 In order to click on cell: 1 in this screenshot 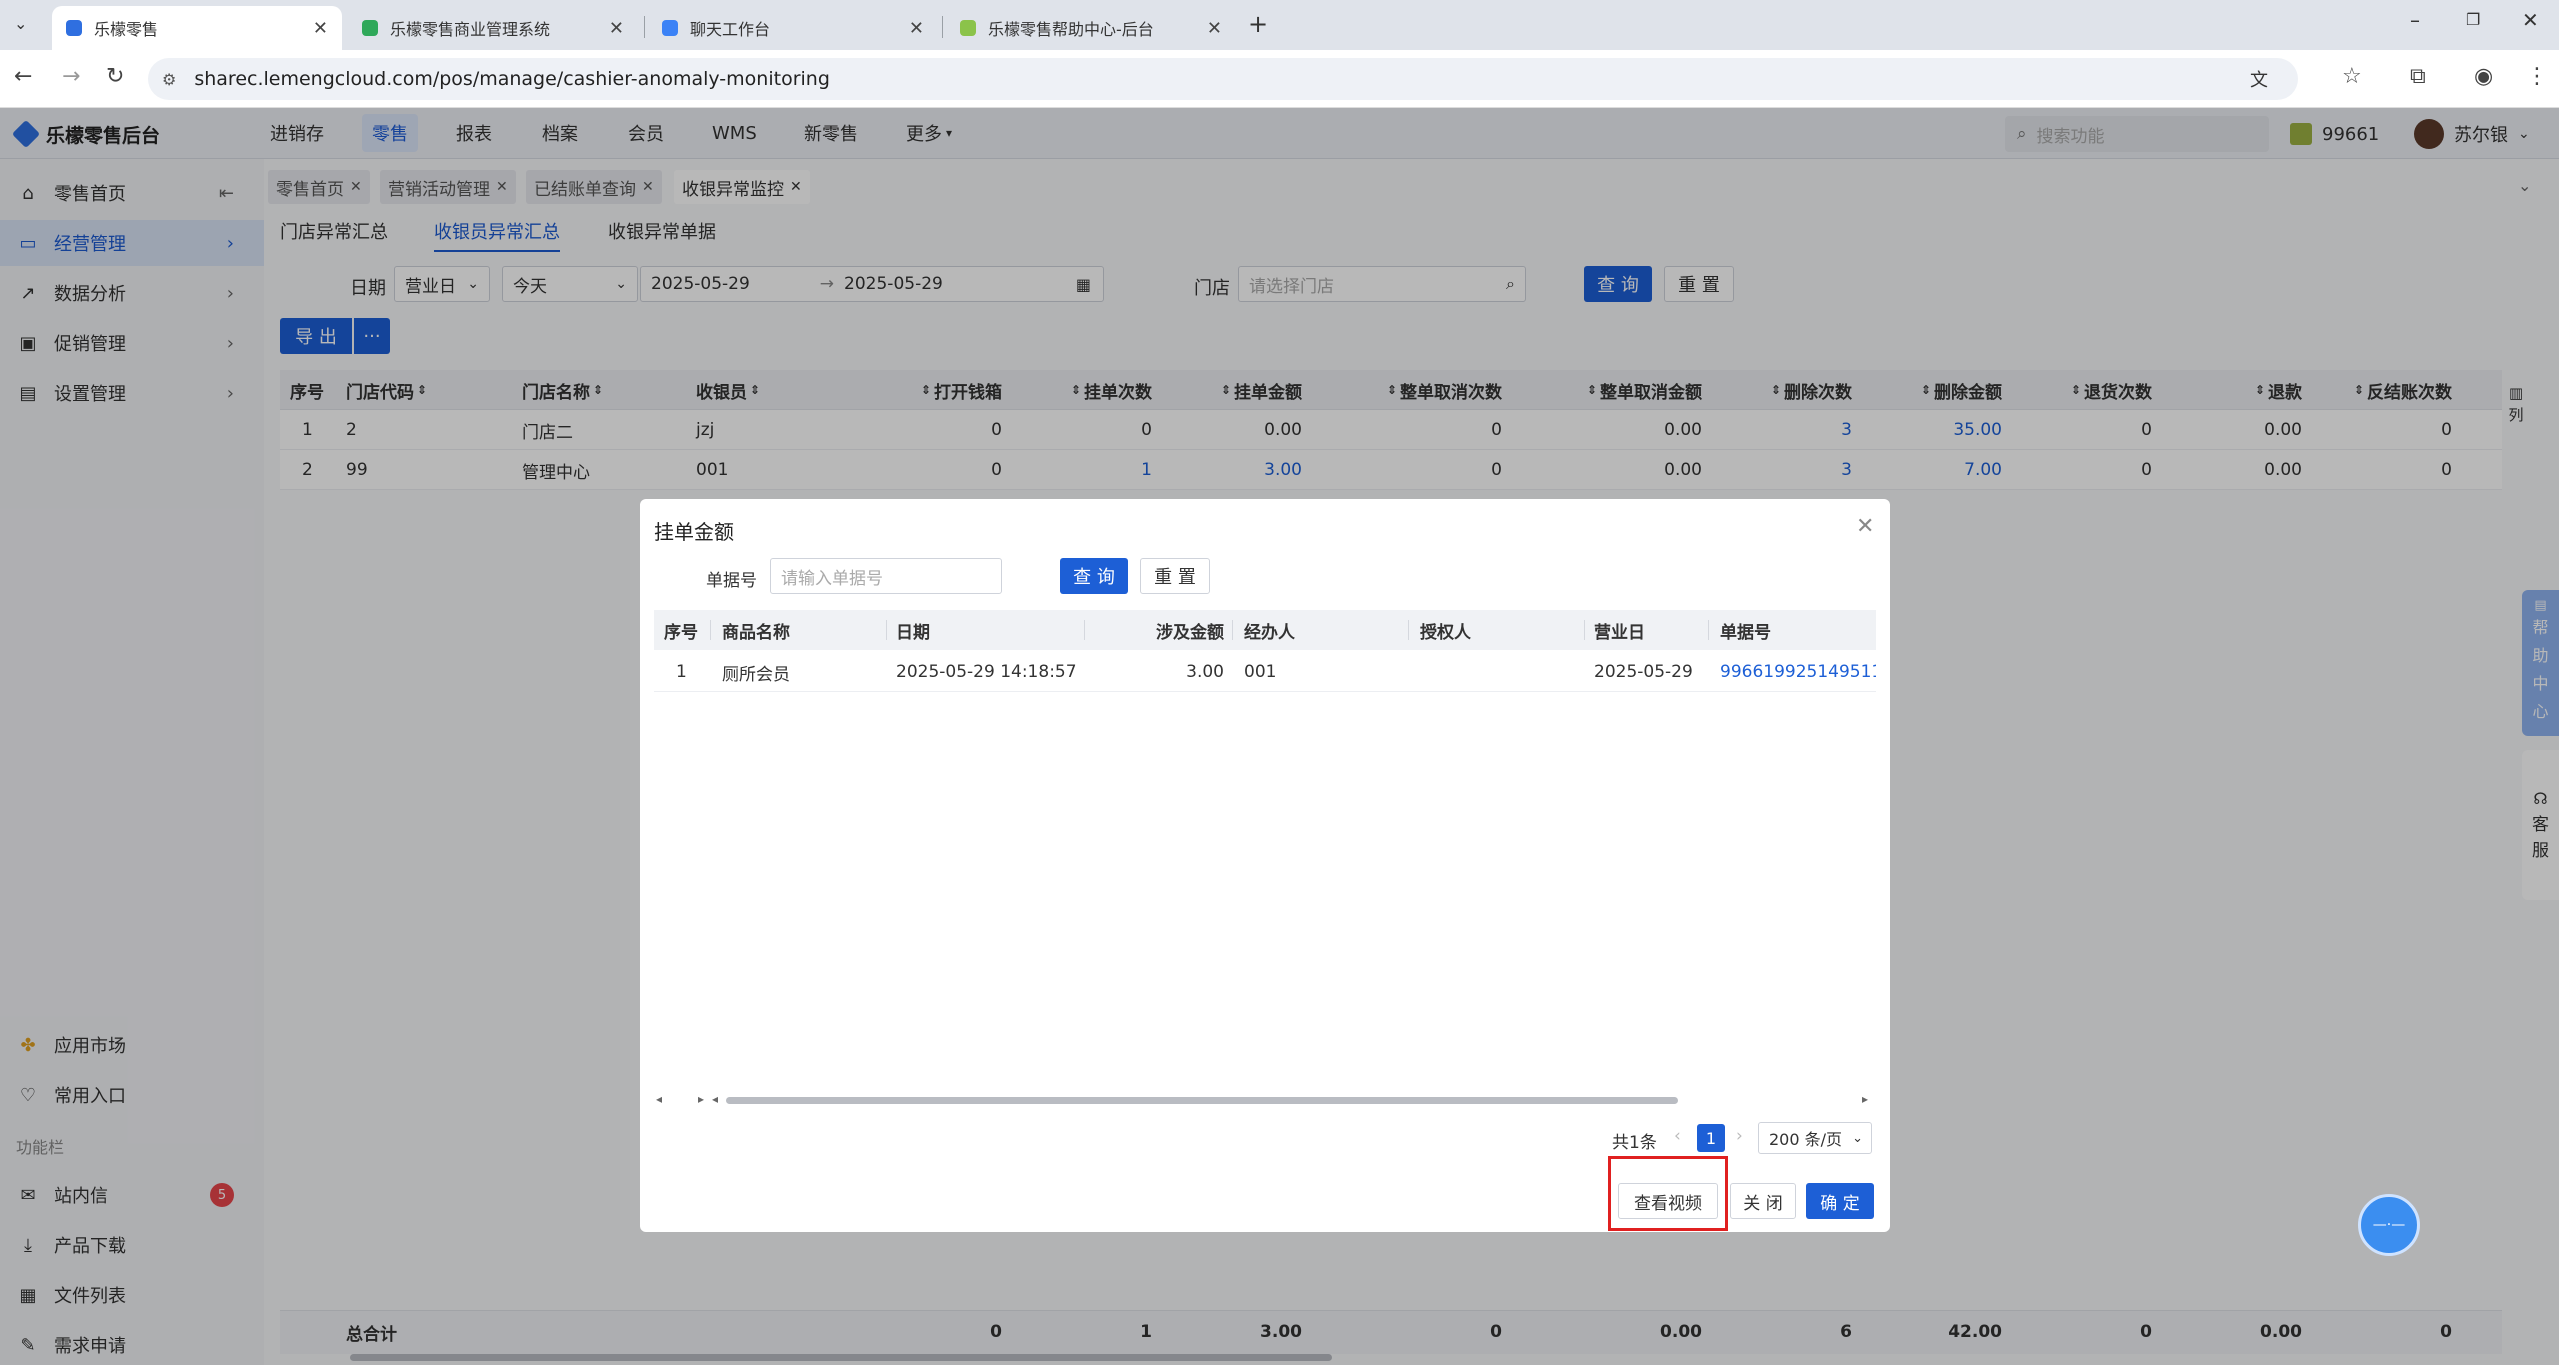, I will do `click(681, 672)`.